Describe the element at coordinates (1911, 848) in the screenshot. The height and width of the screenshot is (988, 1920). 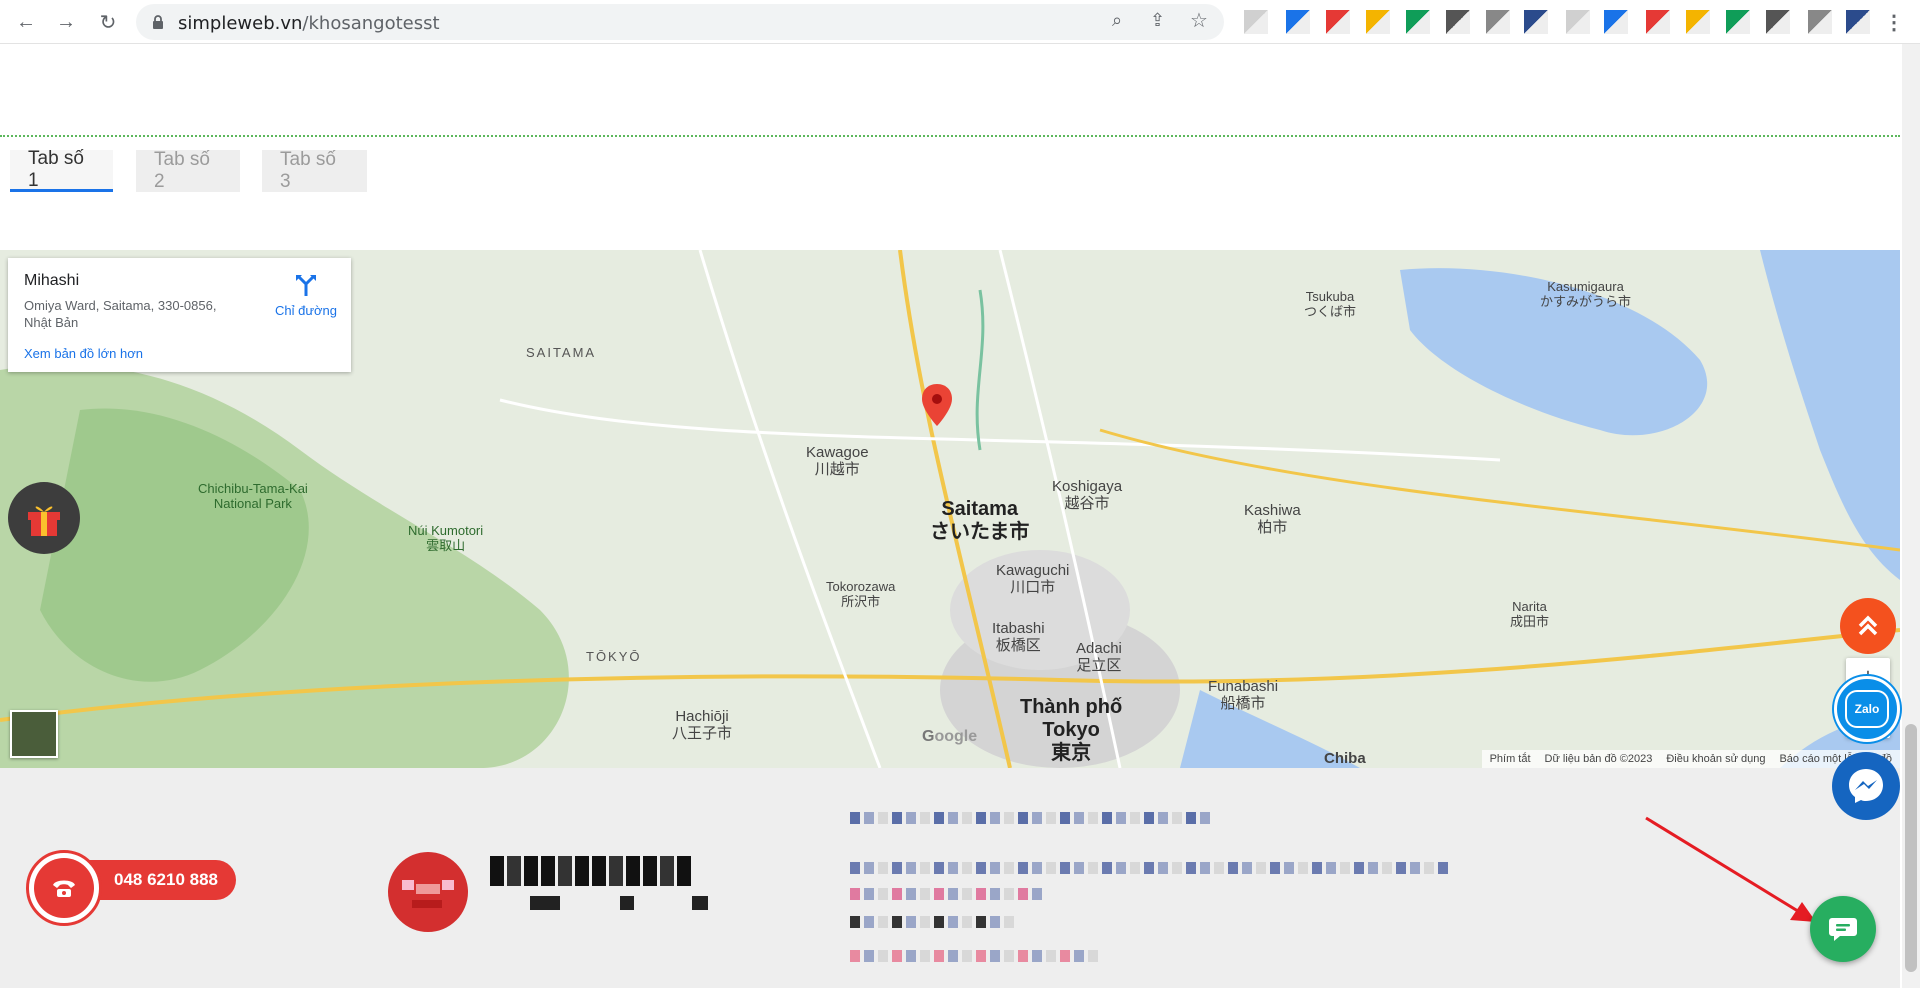
I see `scrollbar-thumb` at that location.